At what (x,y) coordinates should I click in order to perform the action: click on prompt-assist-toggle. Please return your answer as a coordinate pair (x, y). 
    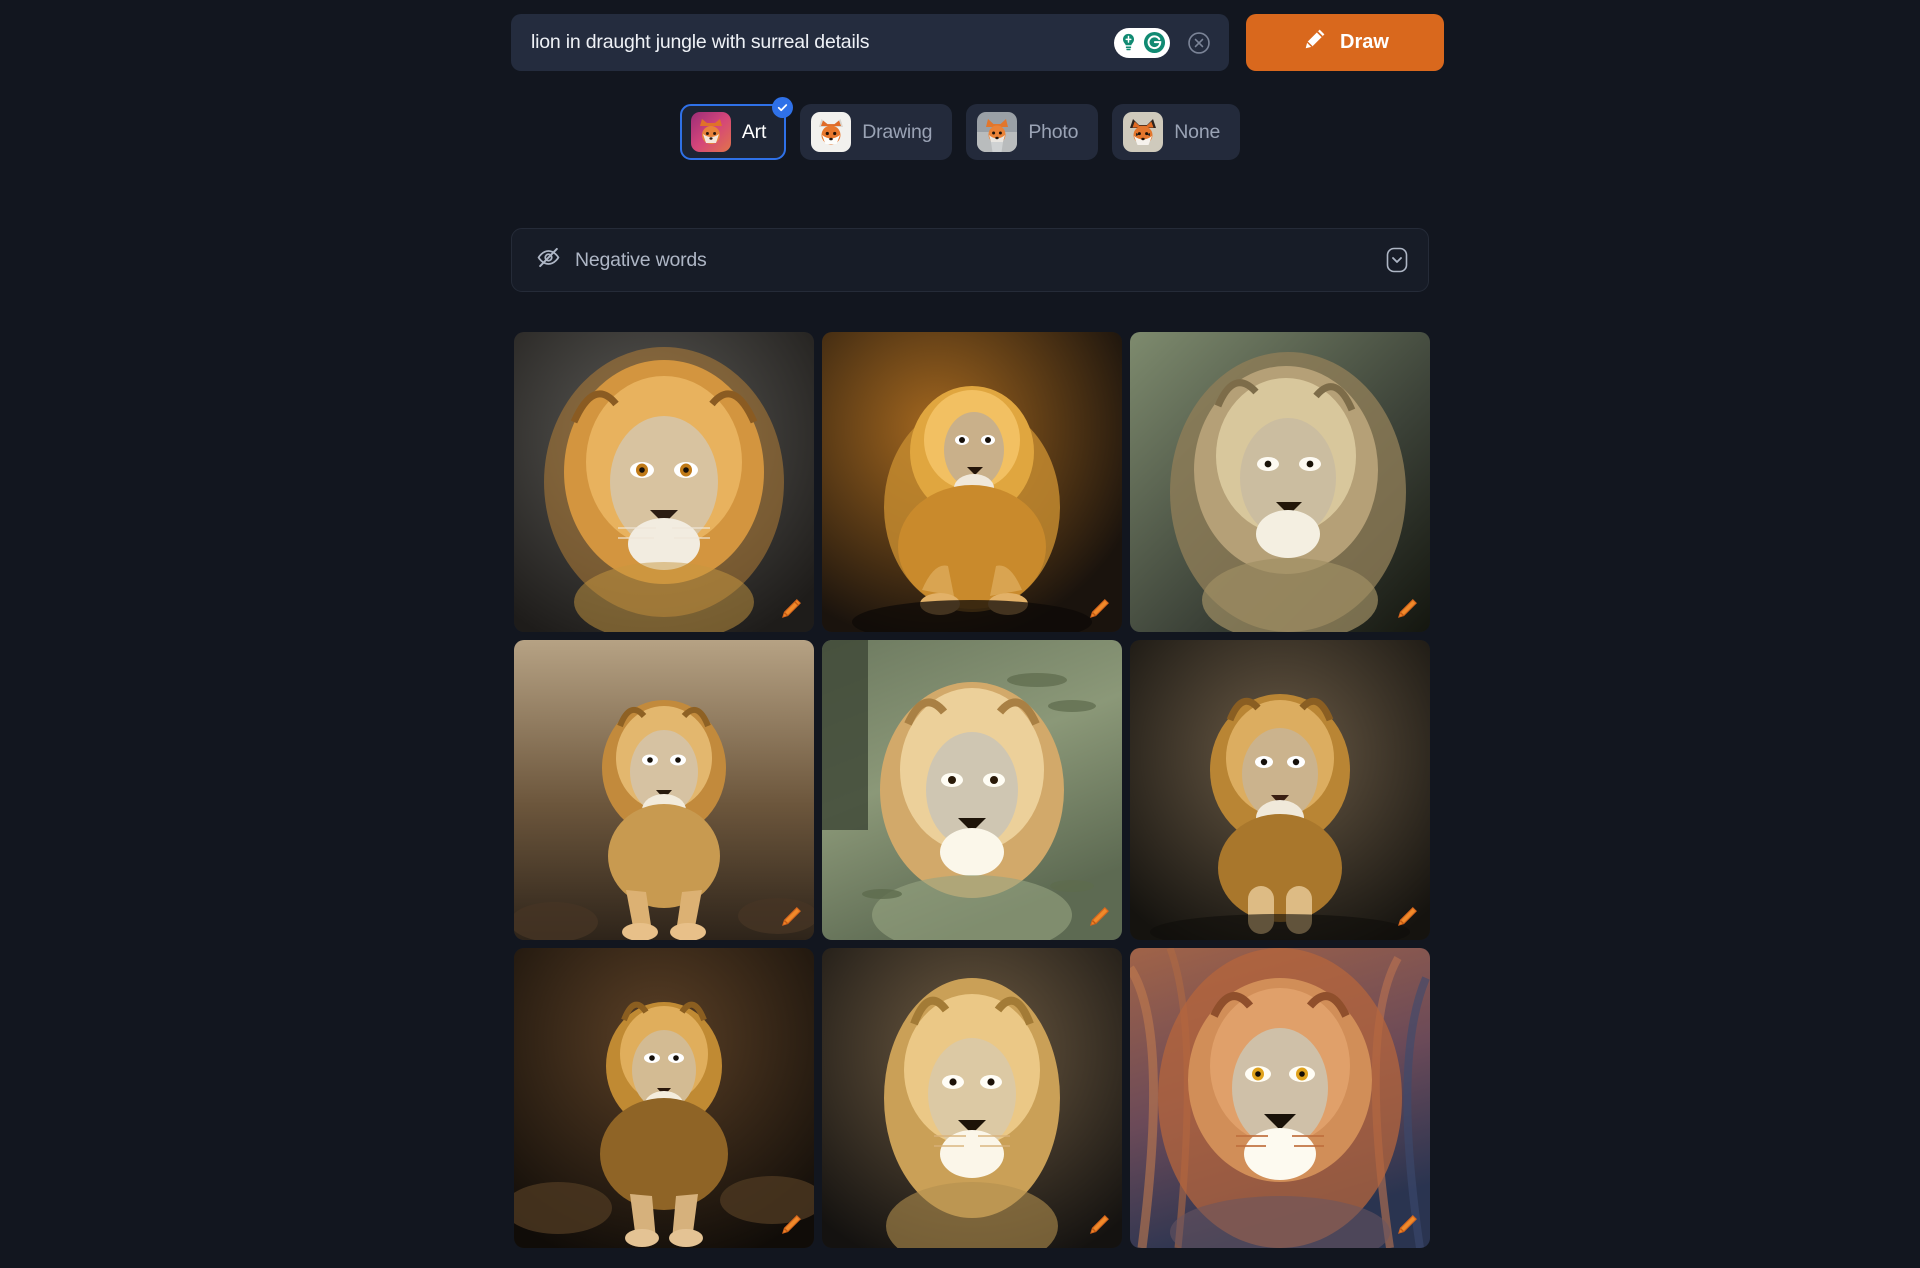
    Looking at the image, I should click on (1142, 42).